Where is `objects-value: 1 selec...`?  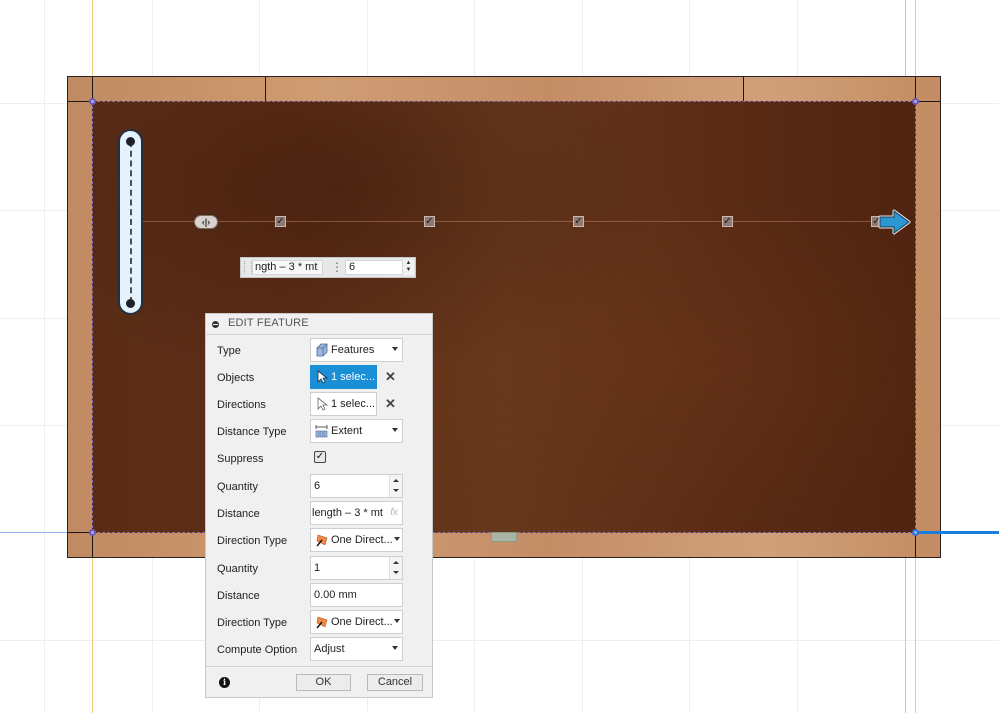 objects-value: 1 selec... is located at coordinates (353, 377).